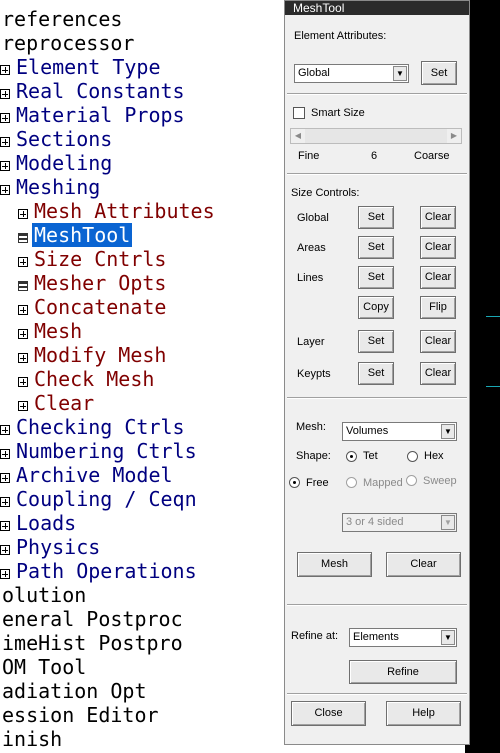 The width and height of the screenshot is (500, 753). What do you see at coordinates (328, 713) in the screenshot?
I see `close-button: Close` at bounding box center [328, 713].